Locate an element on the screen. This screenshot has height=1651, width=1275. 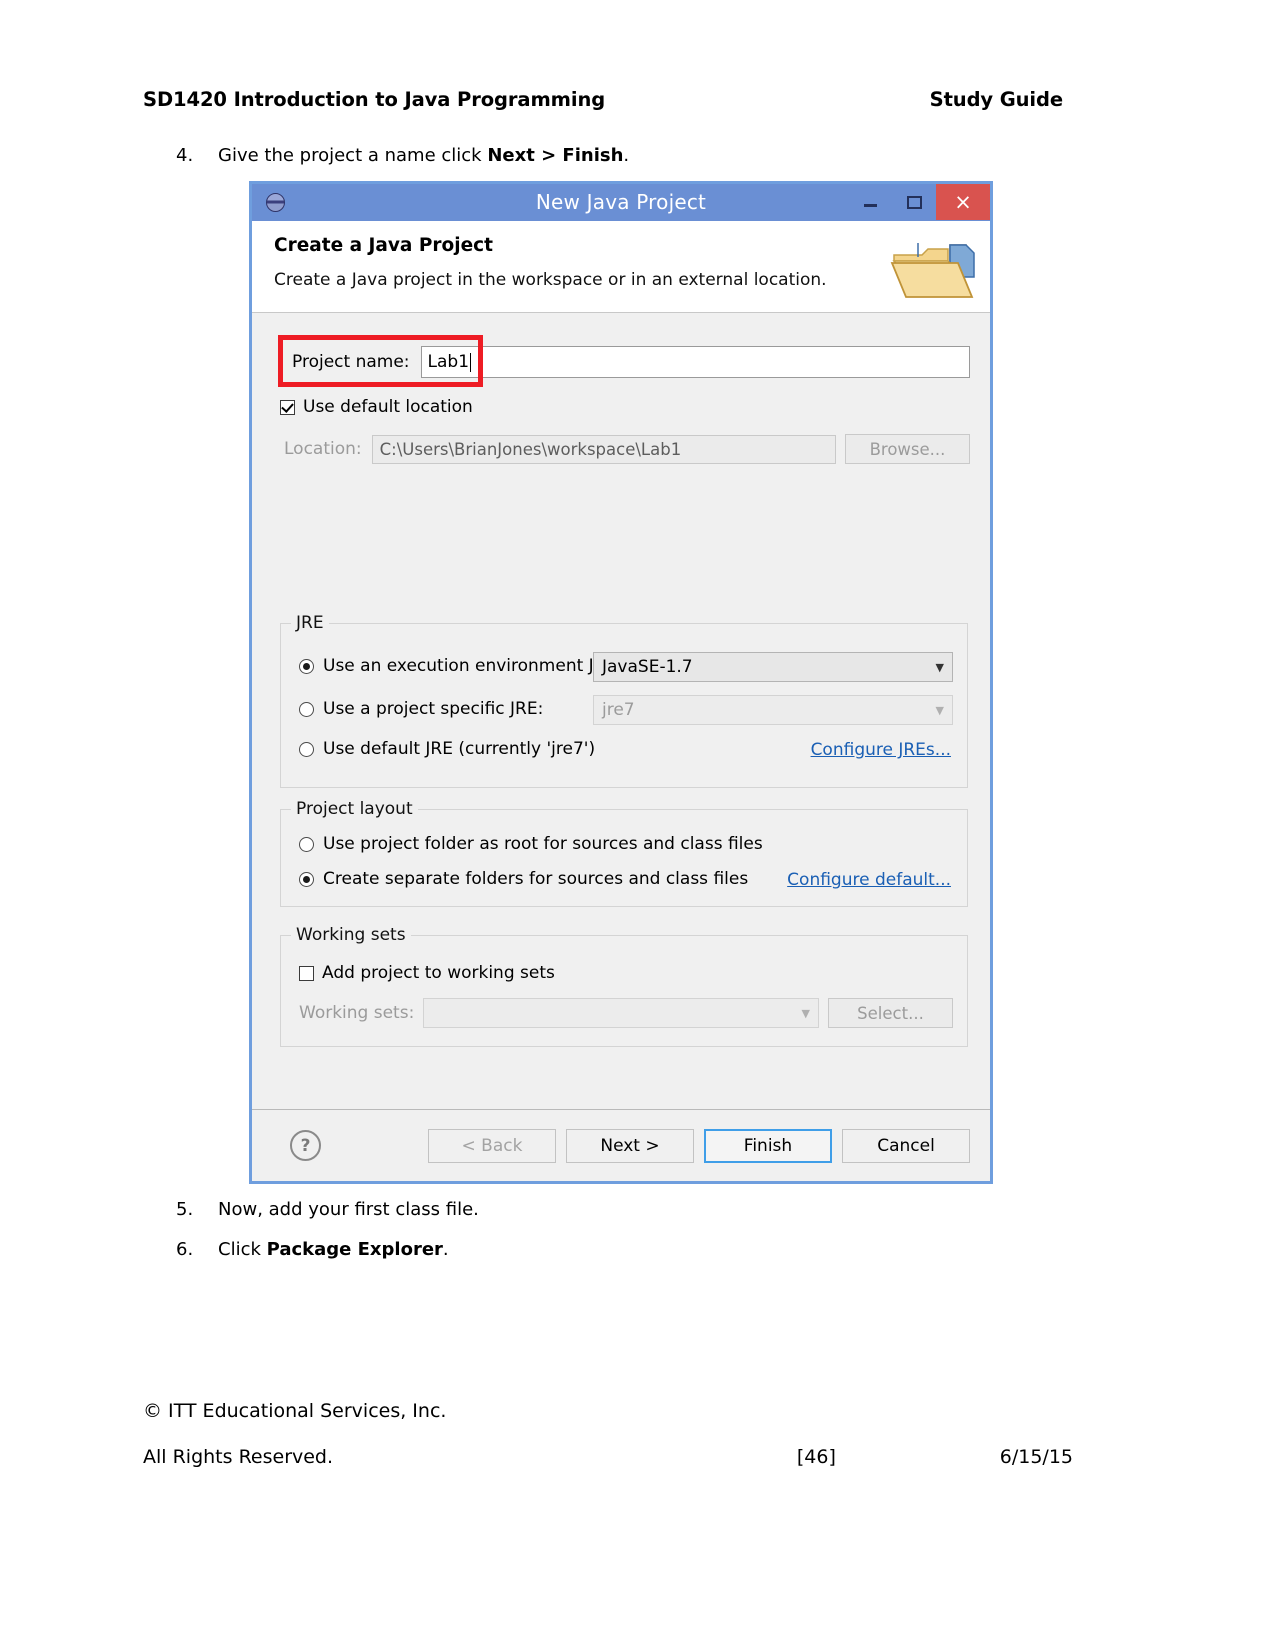
footer-copyright: © ITT Educational Services, Inc. is located at coordinates (295, 1411).